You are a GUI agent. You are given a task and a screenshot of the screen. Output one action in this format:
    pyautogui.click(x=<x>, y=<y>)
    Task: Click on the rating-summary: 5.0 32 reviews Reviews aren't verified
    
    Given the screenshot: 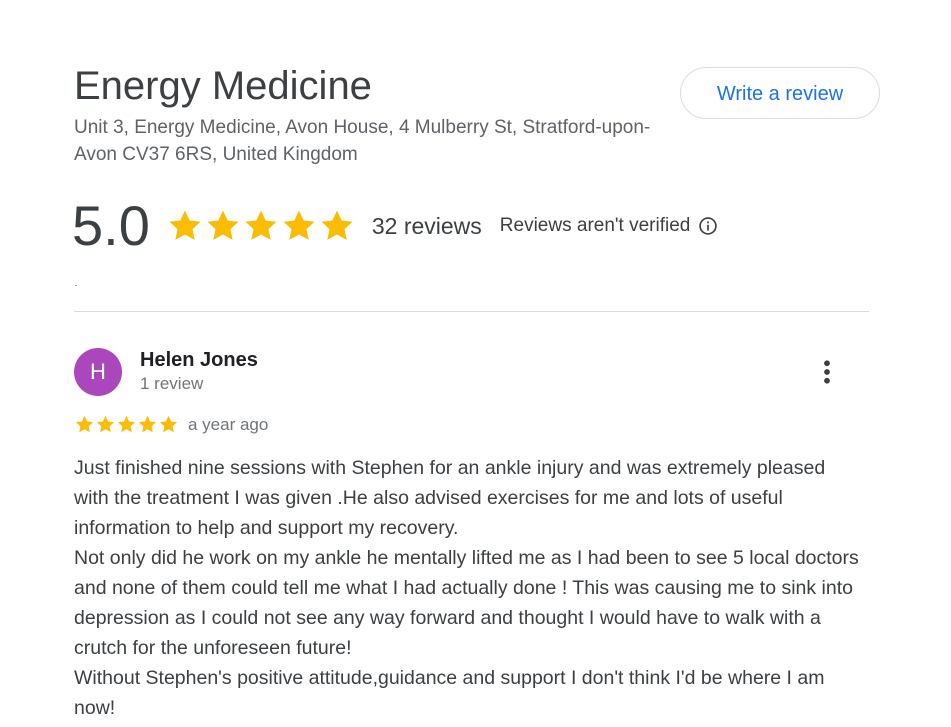 What is the action you would take?
    pyautogui.click(x=395, y=226)
    